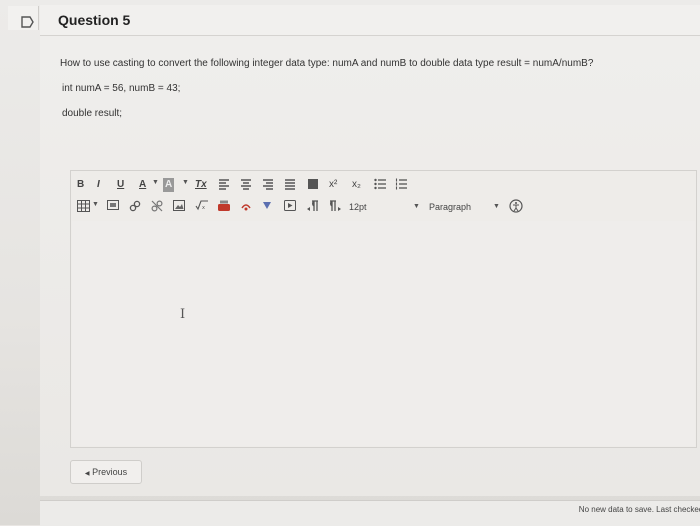  I want to click on font-color-button: A, so click(142, 185).